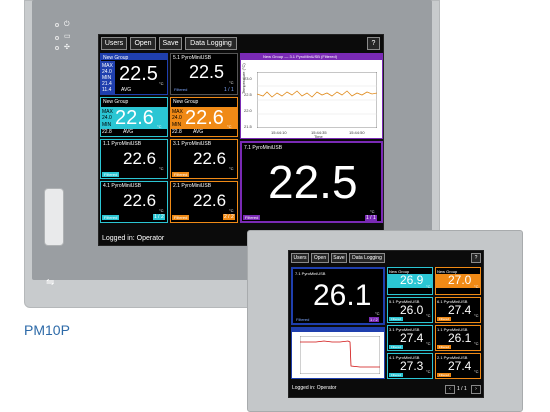 Image resolution: width=550 pixels, height=412 pixels. Describe the element at coordinates (248, 126) in the screenshot. I see `ytick: 21.5` at that location.